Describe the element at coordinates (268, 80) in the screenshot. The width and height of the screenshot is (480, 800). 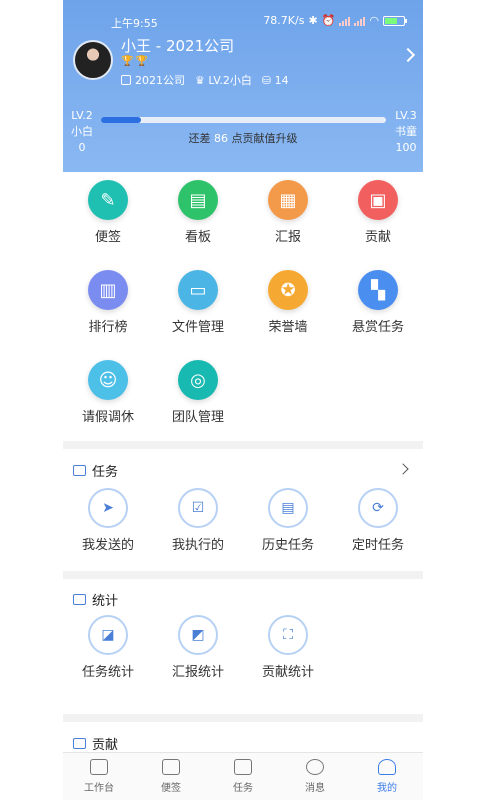
I see `coins-icon: ⛁` at that location.